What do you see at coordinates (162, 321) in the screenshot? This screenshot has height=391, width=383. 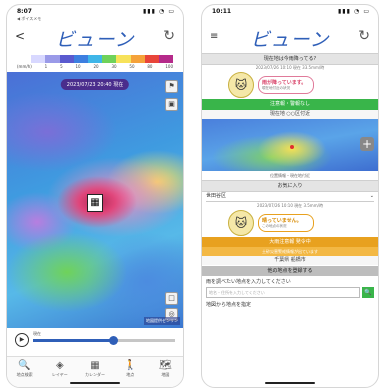 I see `map-attribution: 地図提供ゼンリン` at bounding box center [162, 321].